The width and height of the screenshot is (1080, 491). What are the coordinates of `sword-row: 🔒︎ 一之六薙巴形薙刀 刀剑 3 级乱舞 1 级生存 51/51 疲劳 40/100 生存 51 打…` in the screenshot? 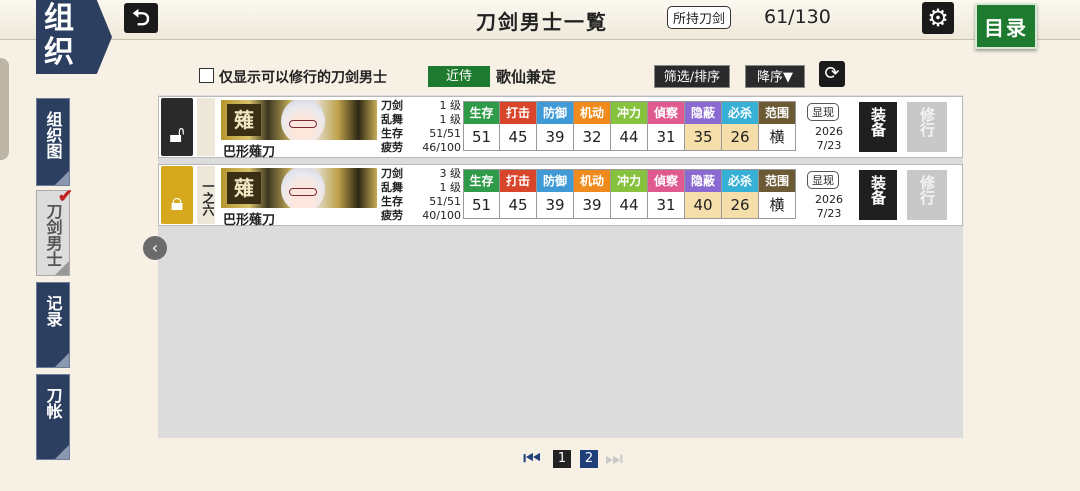 It's located at (560, 196).